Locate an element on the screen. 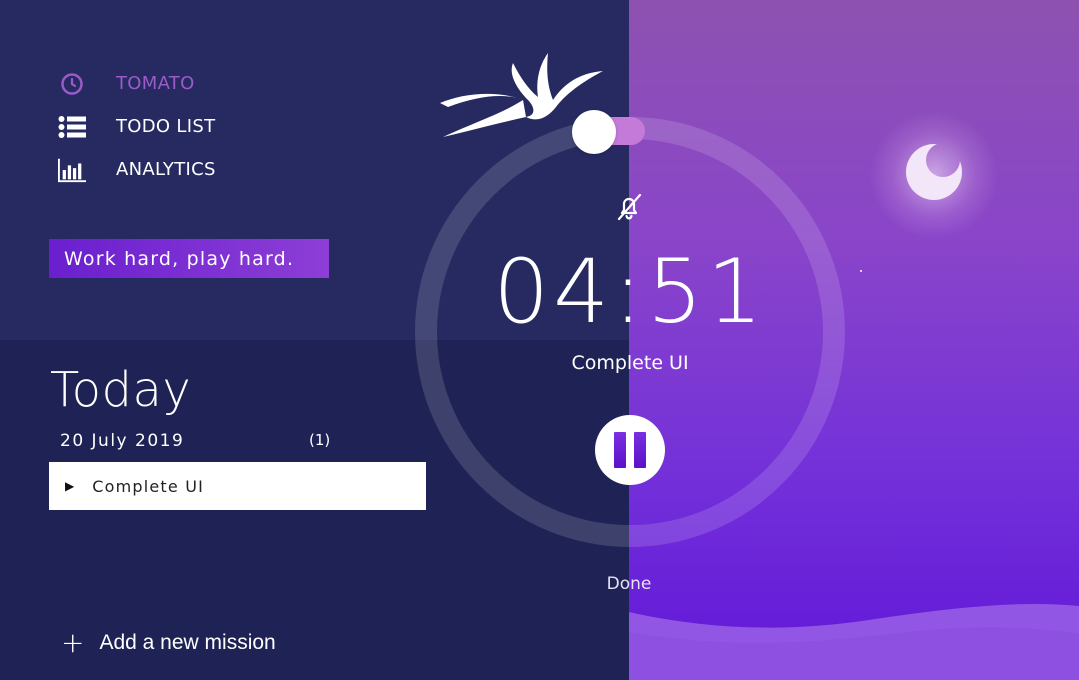 This screenshot has height=680, width=1079. wave-decoration is located at coordinates (854, 641).